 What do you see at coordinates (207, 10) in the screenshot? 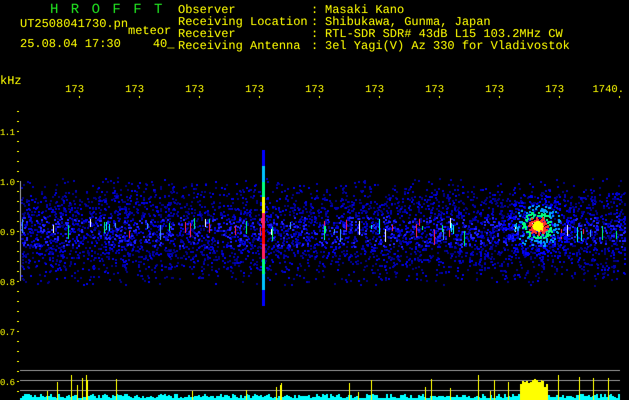
I see `info-label: Observer` at bounding box center [207, 10].